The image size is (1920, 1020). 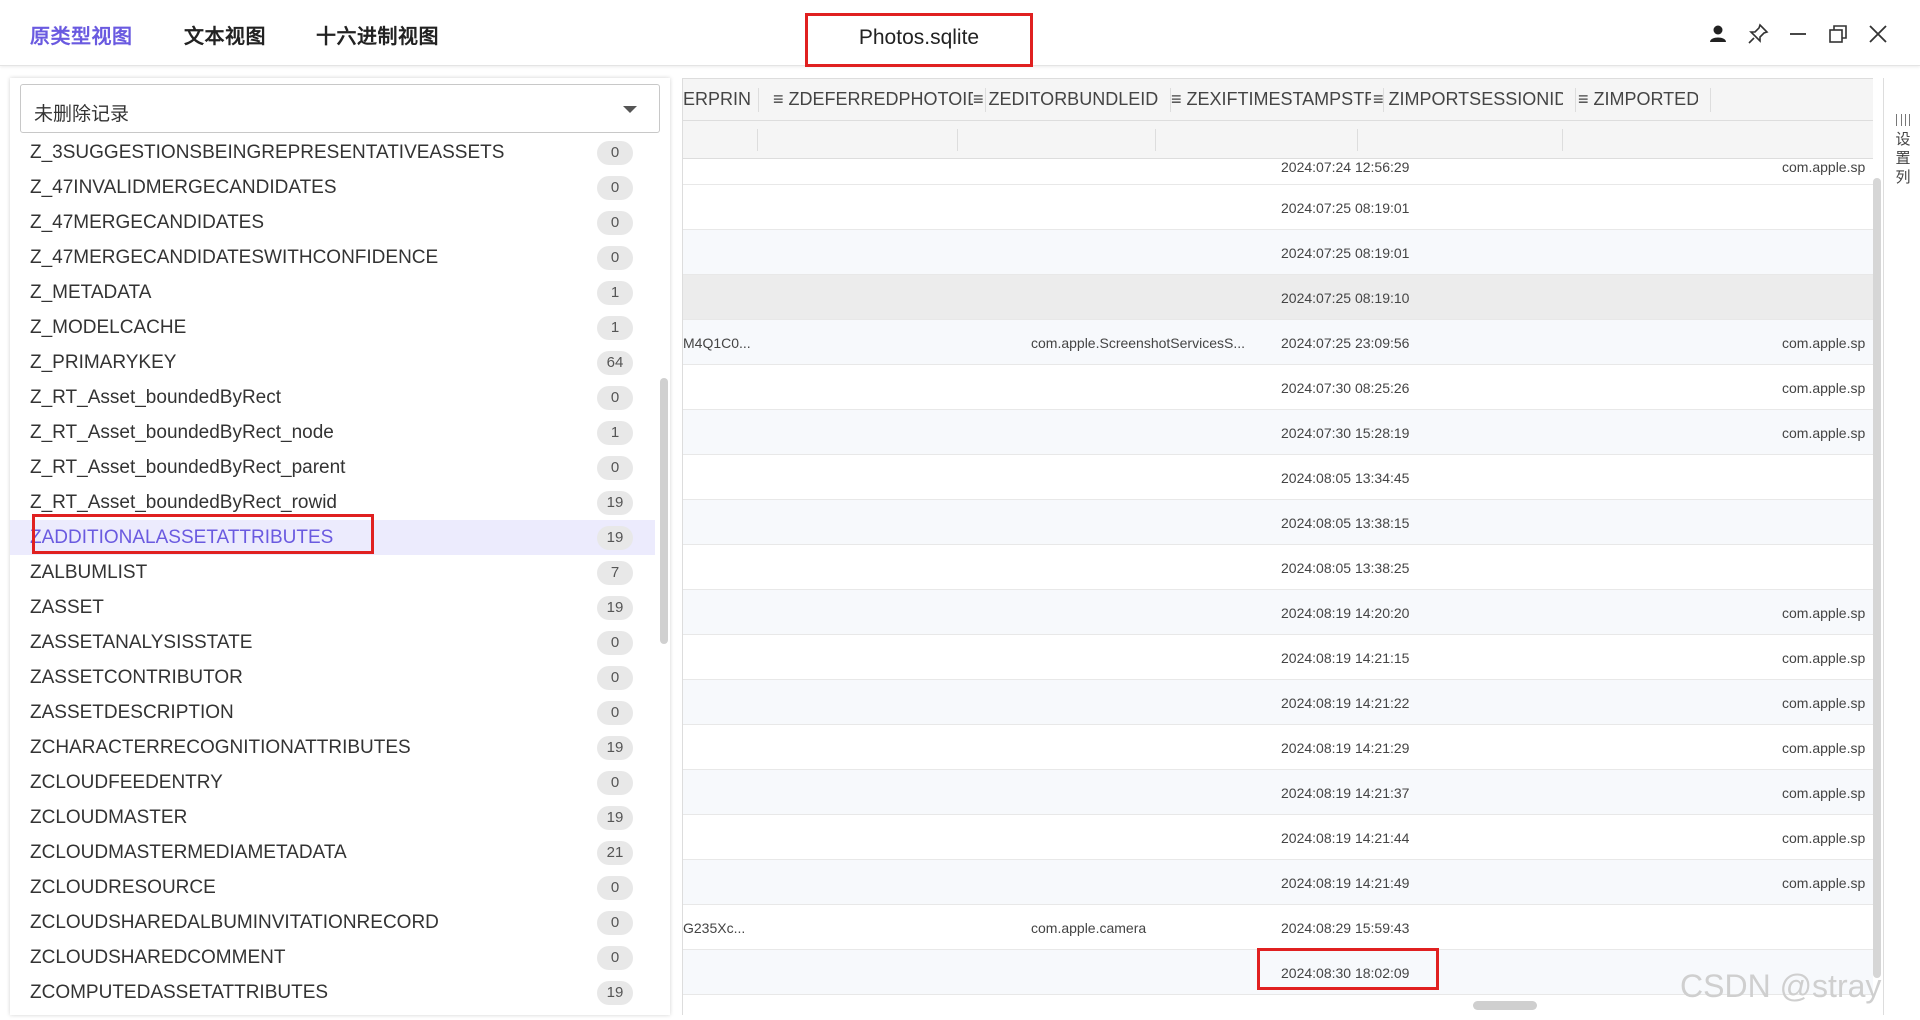 I want to click on table-cell: 2024:08:19 14:21:15, so click(x=1345, y=658).